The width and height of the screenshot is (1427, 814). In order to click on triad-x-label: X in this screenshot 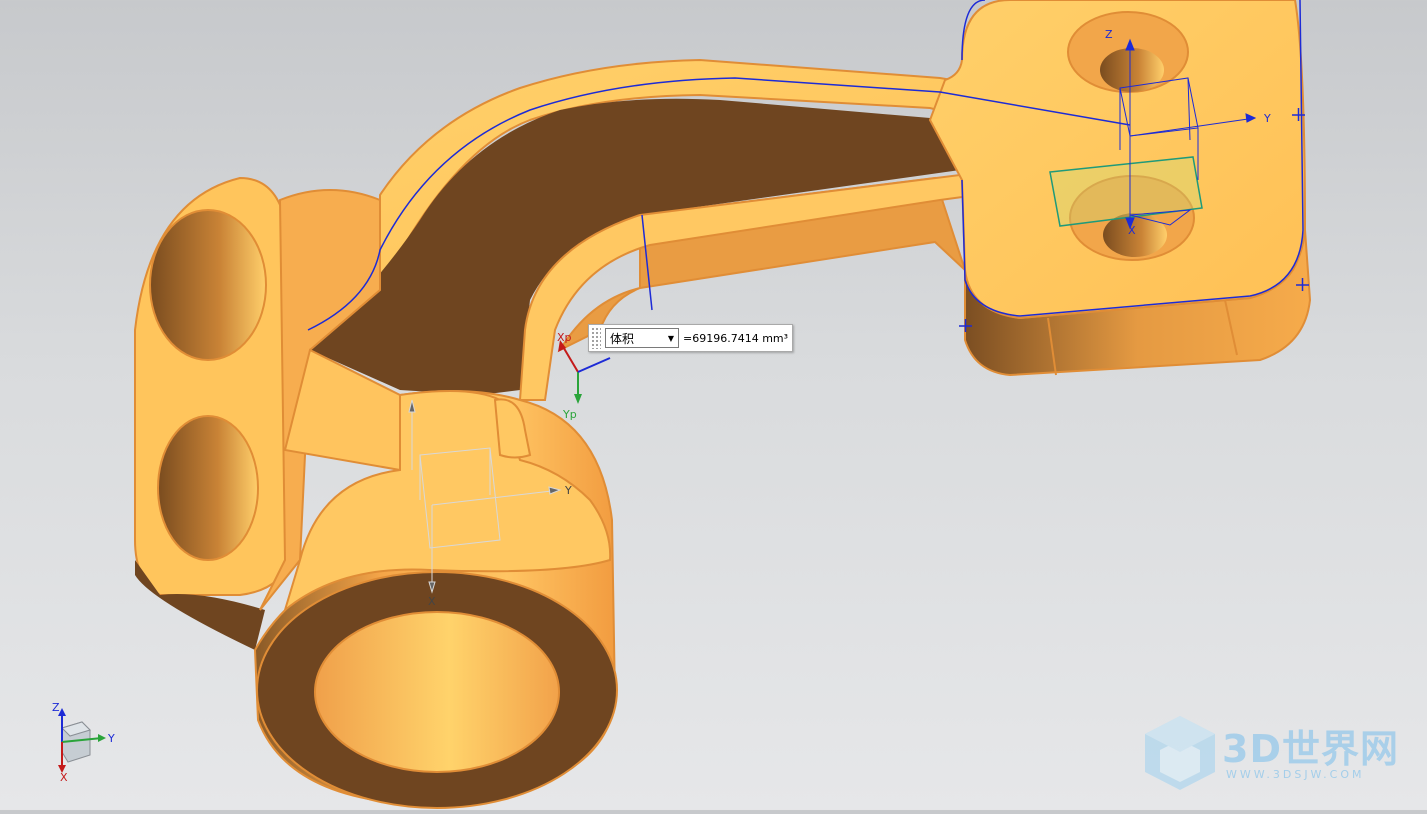, I will do `click(64, 777)`.